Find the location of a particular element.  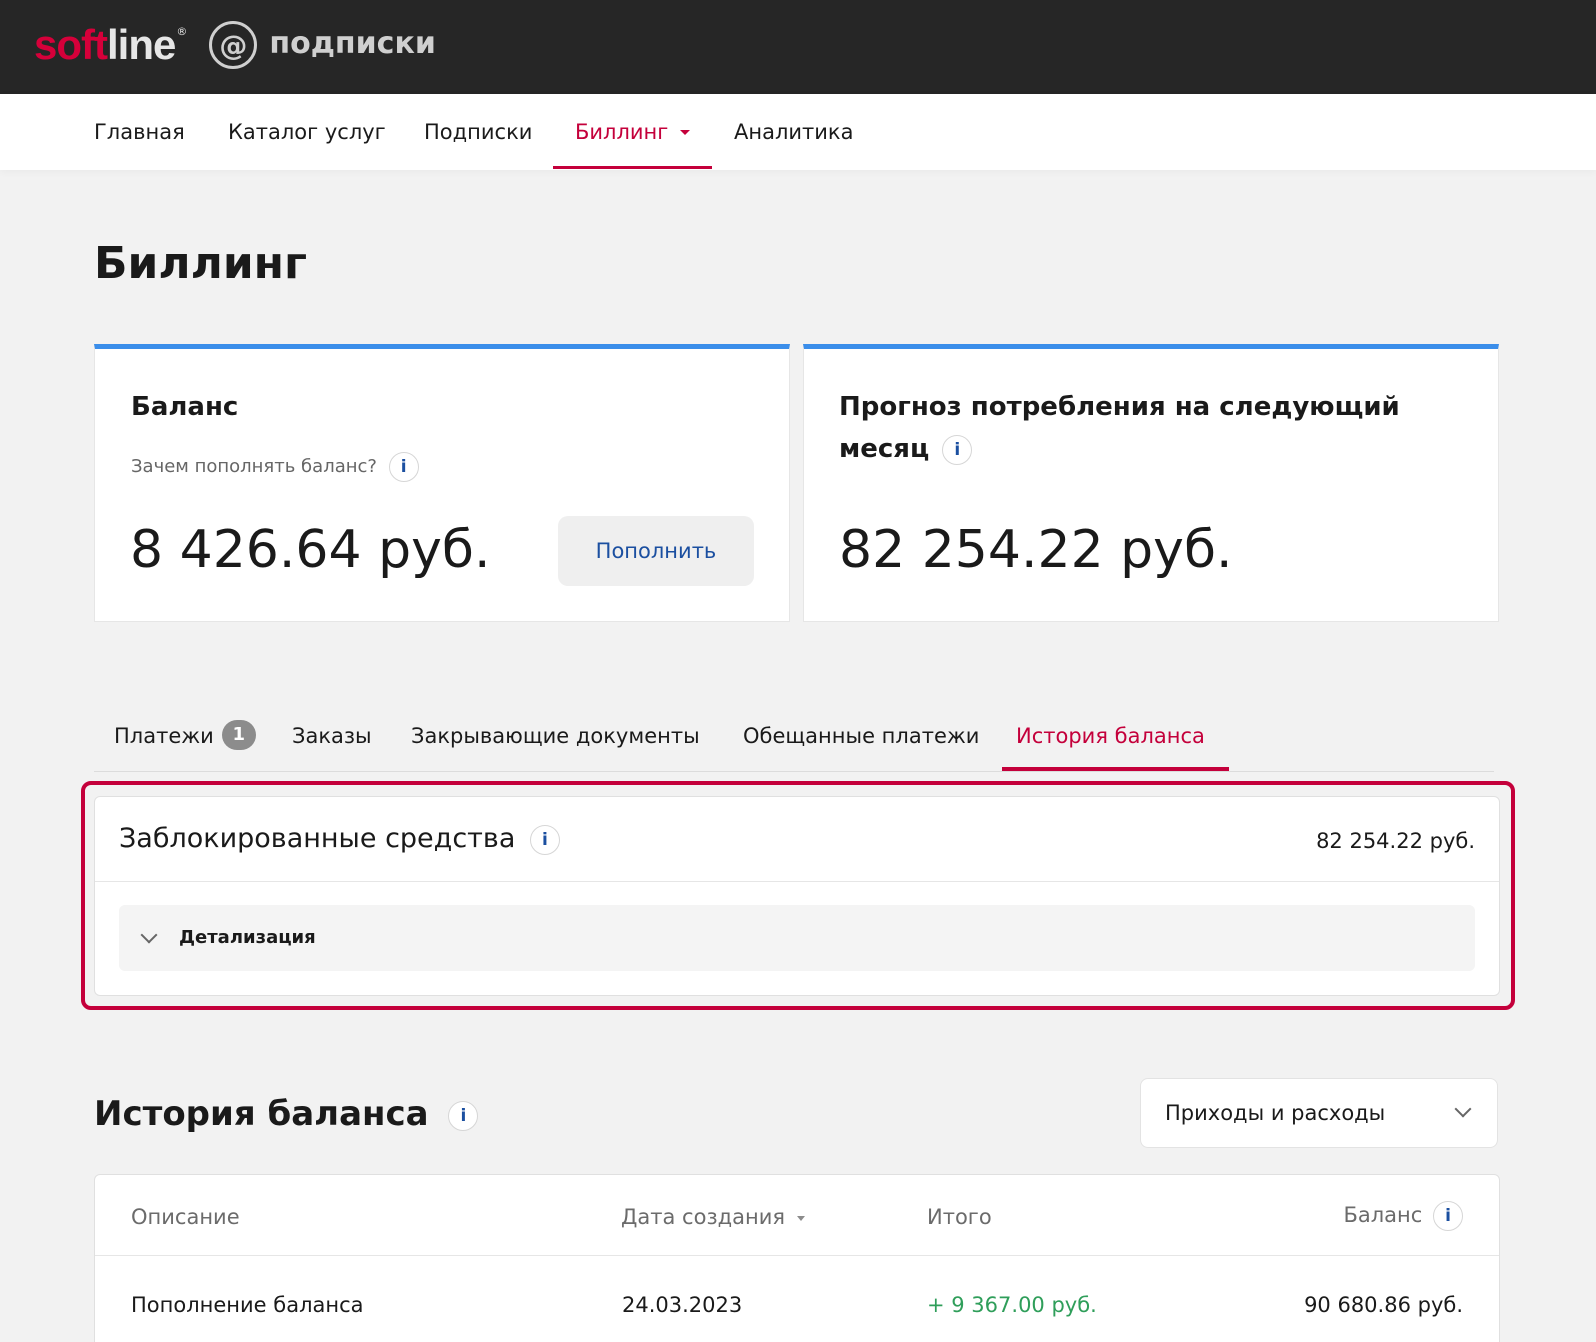

registered-mark: ® is located at coordinates (182, 31).